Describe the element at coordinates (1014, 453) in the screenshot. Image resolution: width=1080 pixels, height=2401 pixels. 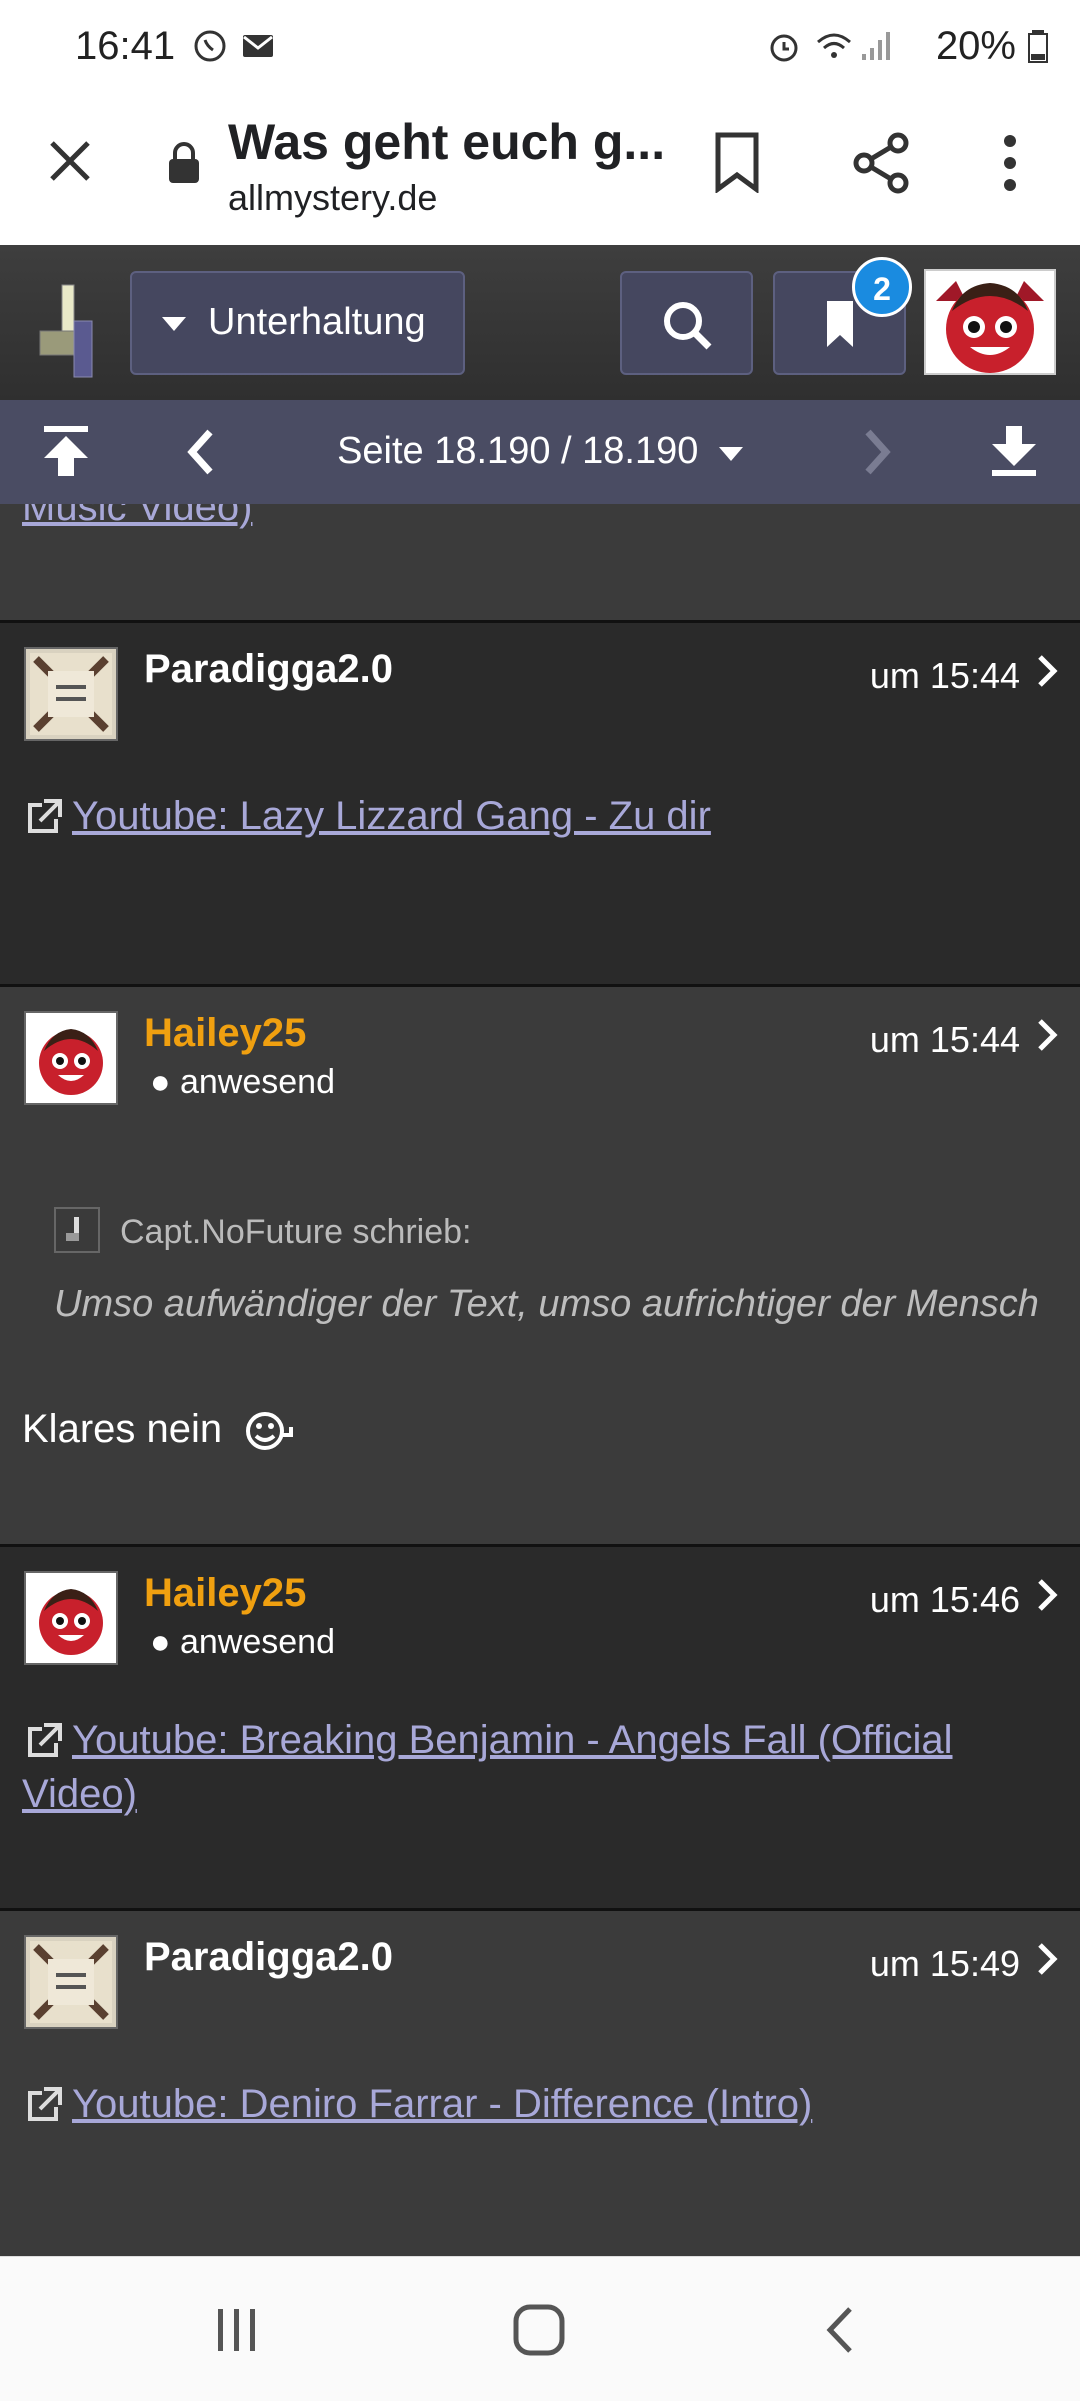
I see `last-page-icon` at that location.